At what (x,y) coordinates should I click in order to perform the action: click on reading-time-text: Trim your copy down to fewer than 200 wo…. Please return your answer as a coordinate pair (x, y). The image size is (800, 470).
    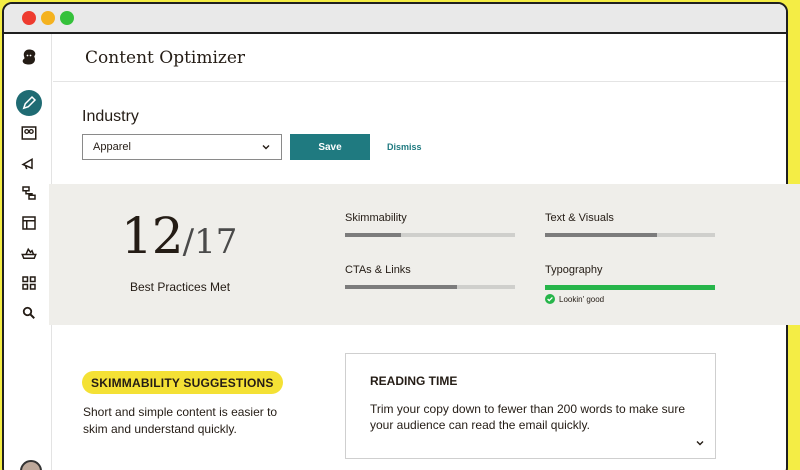
    Looking at the image, I should click on (528, 417).